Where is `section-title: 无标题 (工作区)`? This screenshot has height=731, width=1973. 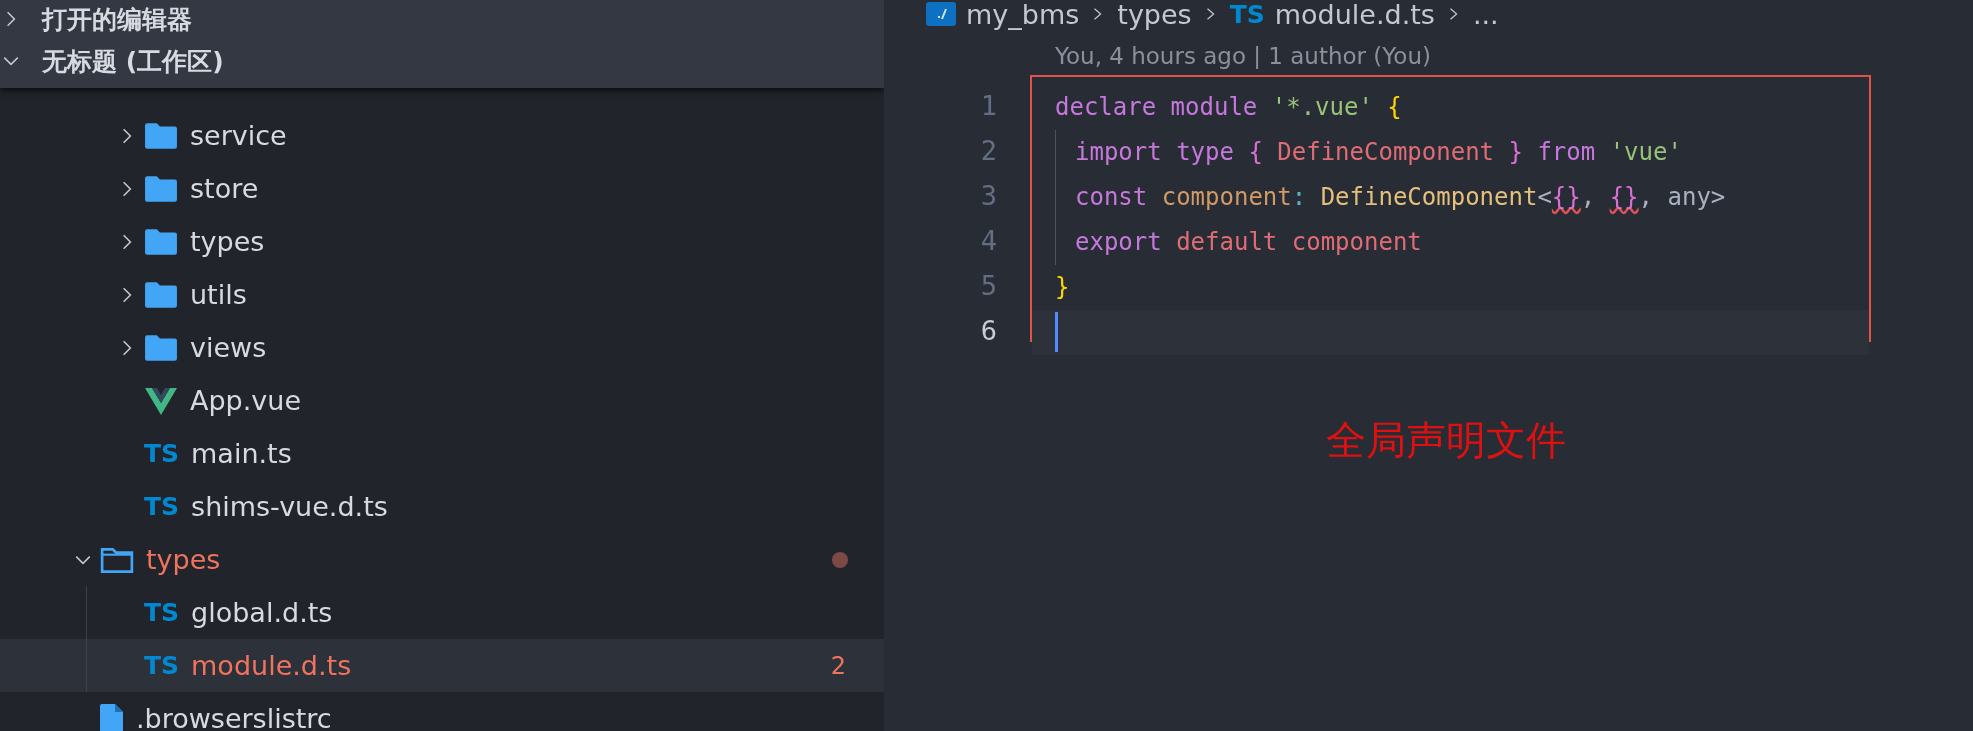 section-title: 无标题 (工作区) is located at coordinates (133, 61).